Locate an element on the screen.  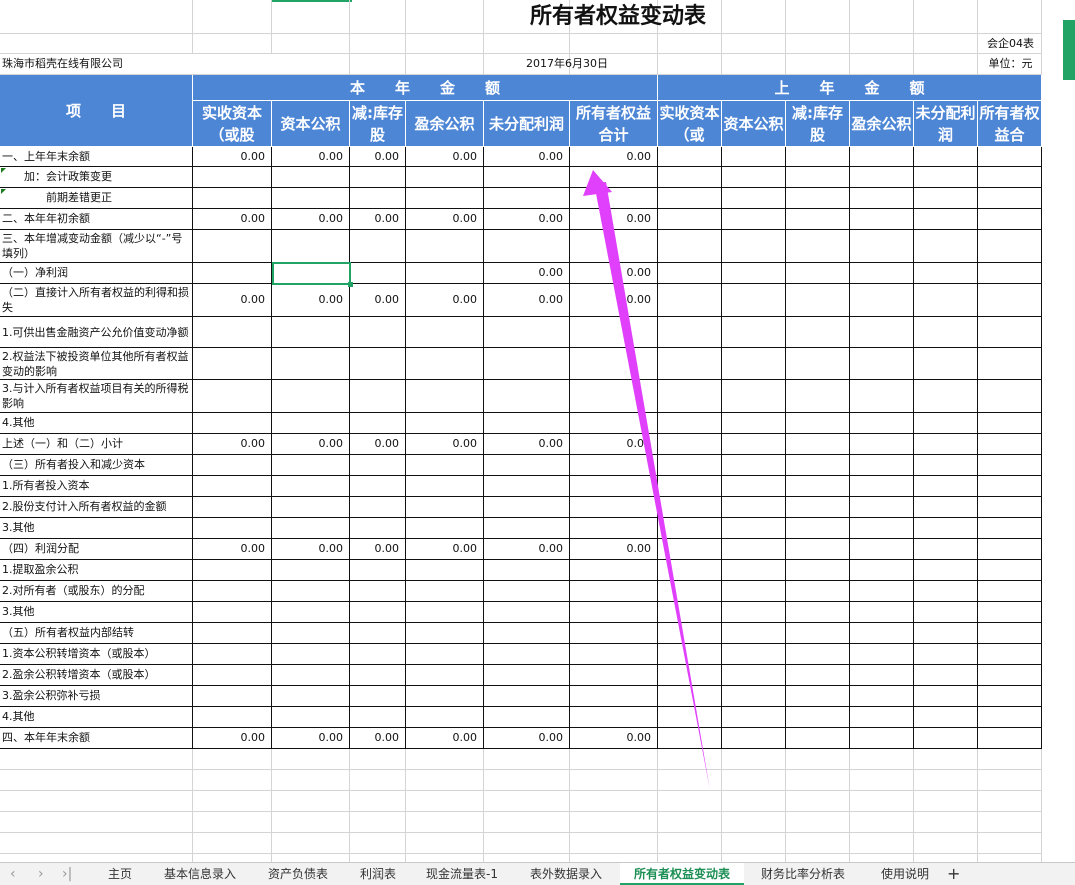
sheet-tab: 利润表 is located at coordinates (378, 874).